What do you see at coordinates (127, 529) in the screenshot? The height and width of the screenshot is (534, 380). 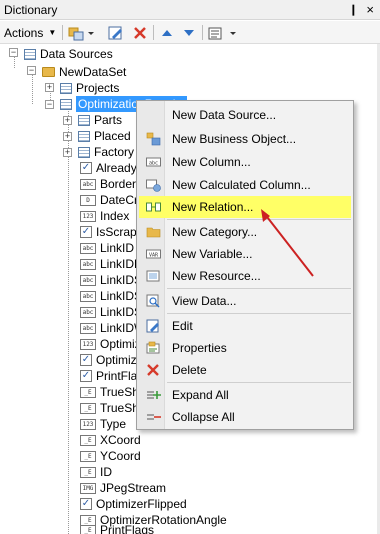 I see `field-label: PrintFlags` at bounding box center [127, 529].